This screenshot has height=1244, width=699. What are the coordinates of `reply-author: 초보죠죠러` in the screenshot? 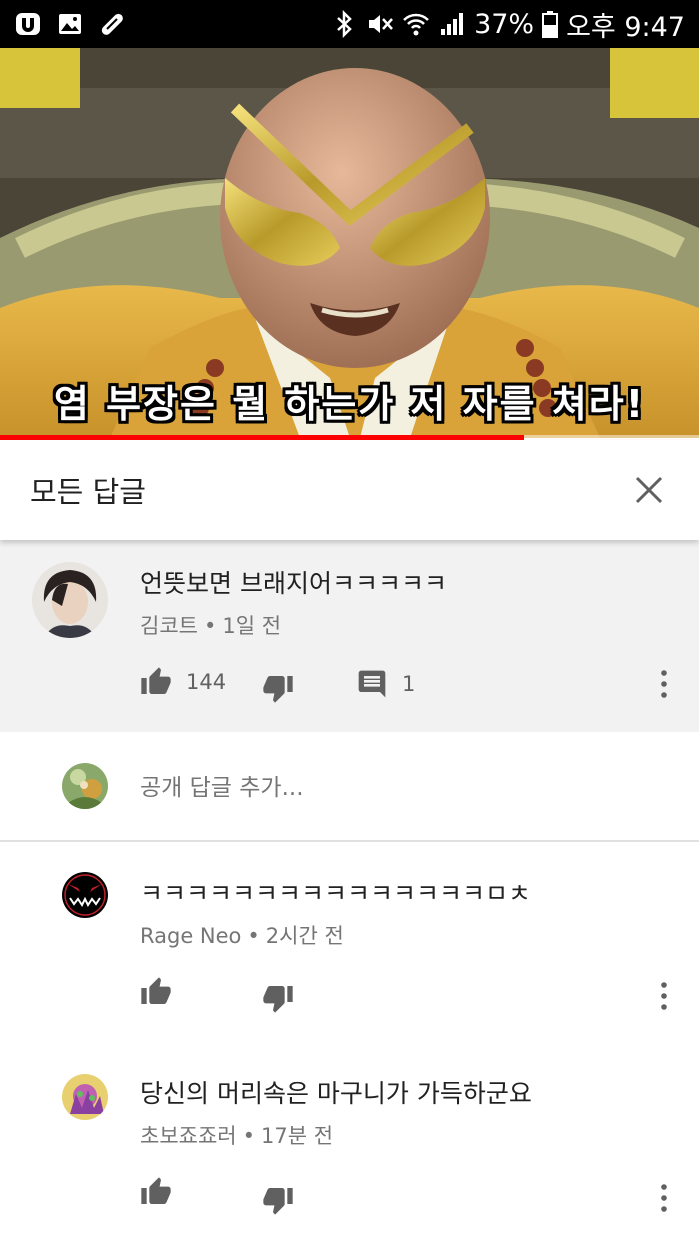 It's located at (188, 1136).